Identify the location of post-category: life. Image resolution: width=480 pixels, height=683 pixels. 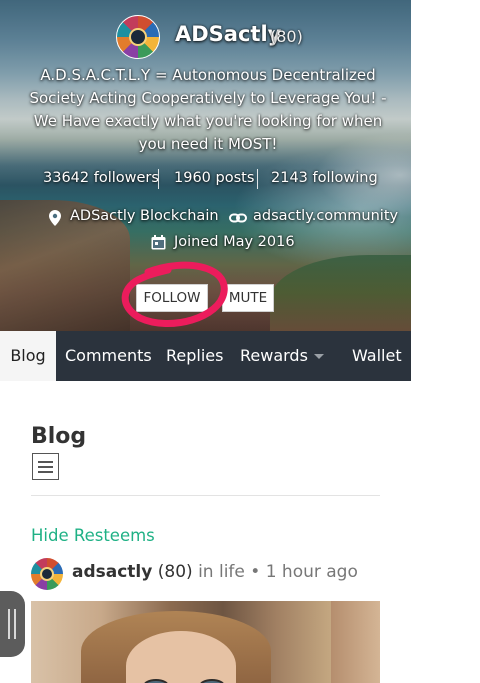
(232, 572).